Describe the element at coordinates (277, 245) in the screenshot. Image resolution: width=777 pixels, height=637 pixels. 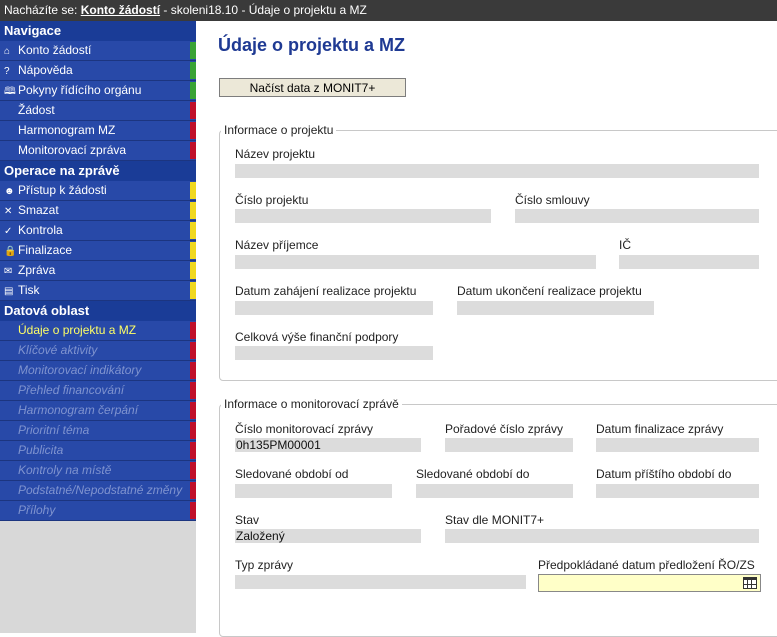
I see `nazev-prijemce-label: Název příjemce` at that location.